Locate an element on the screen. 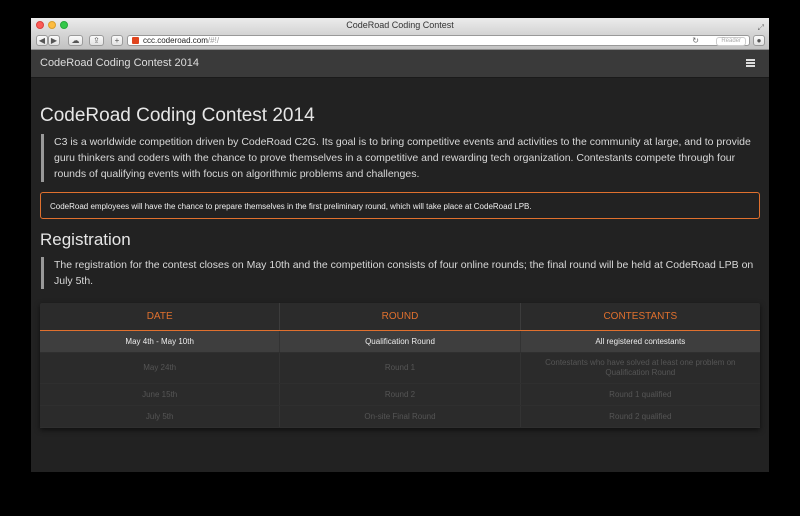  back-arrow-icon: ◀ is located at coordinates (42, 40).